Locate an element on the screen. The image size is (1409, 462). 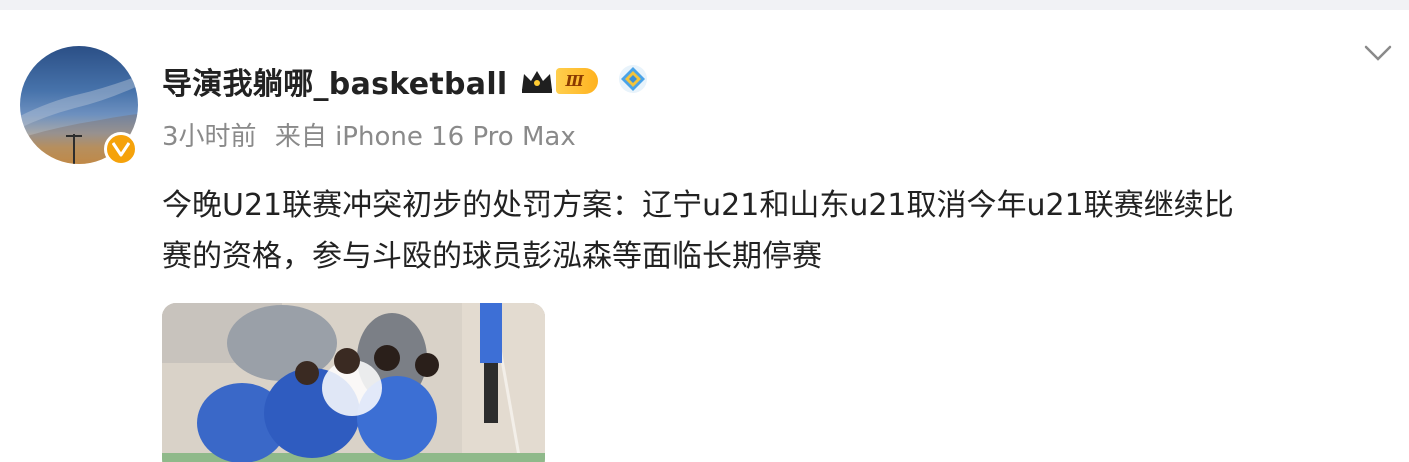
blue-diamond-icon is located at coordinates (633, 81).